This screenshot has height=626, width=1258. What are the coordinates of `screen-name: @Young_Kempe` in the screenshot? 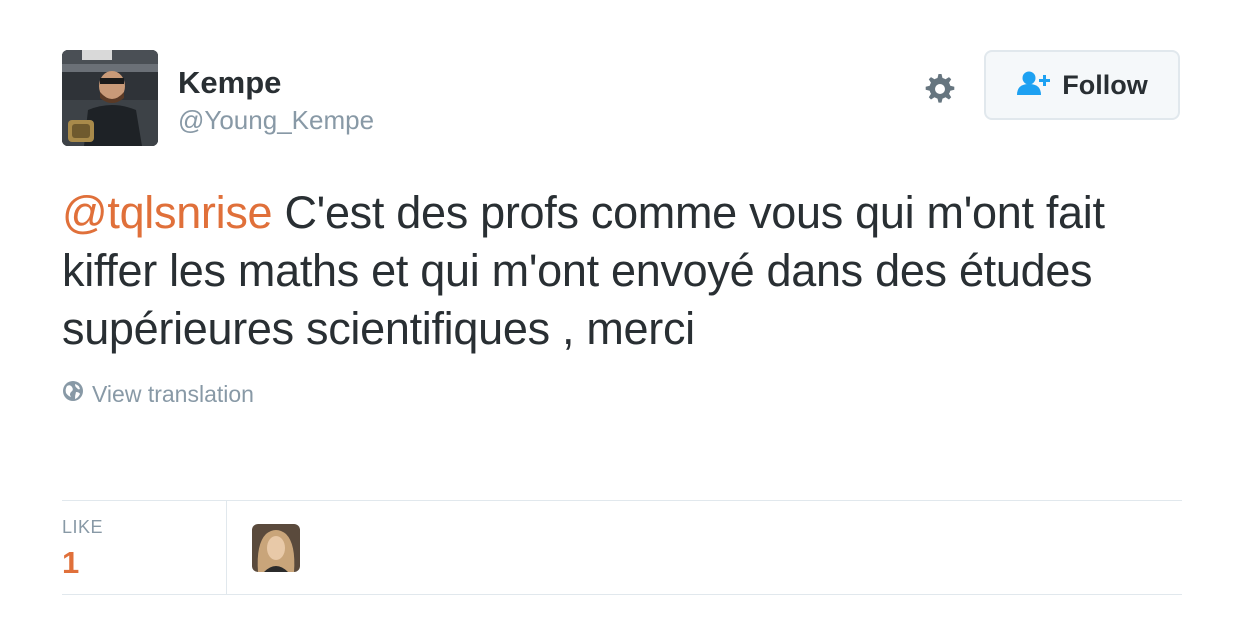 It's located at (276, 120).